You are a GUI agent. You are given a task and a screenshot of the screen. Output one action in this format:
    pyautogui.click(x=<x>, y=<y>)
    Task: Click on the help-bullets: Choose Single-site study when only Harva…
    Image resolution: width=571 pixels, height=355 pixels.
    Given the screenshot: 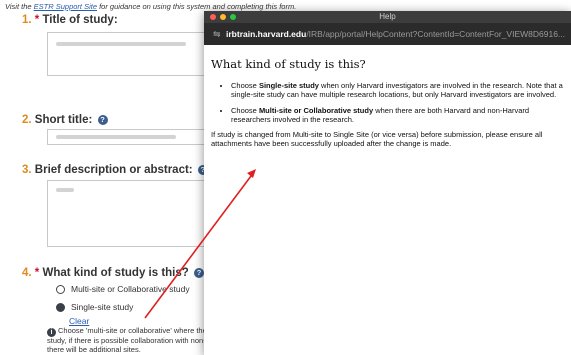 What is the action you would take?
    pyautogui.click(x=387, y=102)
    